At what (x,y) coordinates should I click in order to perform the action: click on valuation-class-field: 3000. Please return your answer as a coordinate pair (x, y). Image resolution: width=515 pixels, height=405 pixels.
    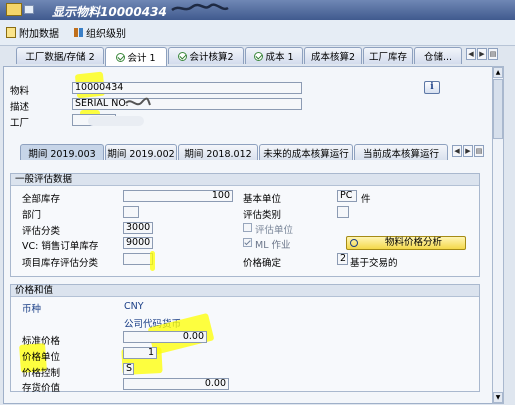
    Looking at the image, I should click on (138, 228).